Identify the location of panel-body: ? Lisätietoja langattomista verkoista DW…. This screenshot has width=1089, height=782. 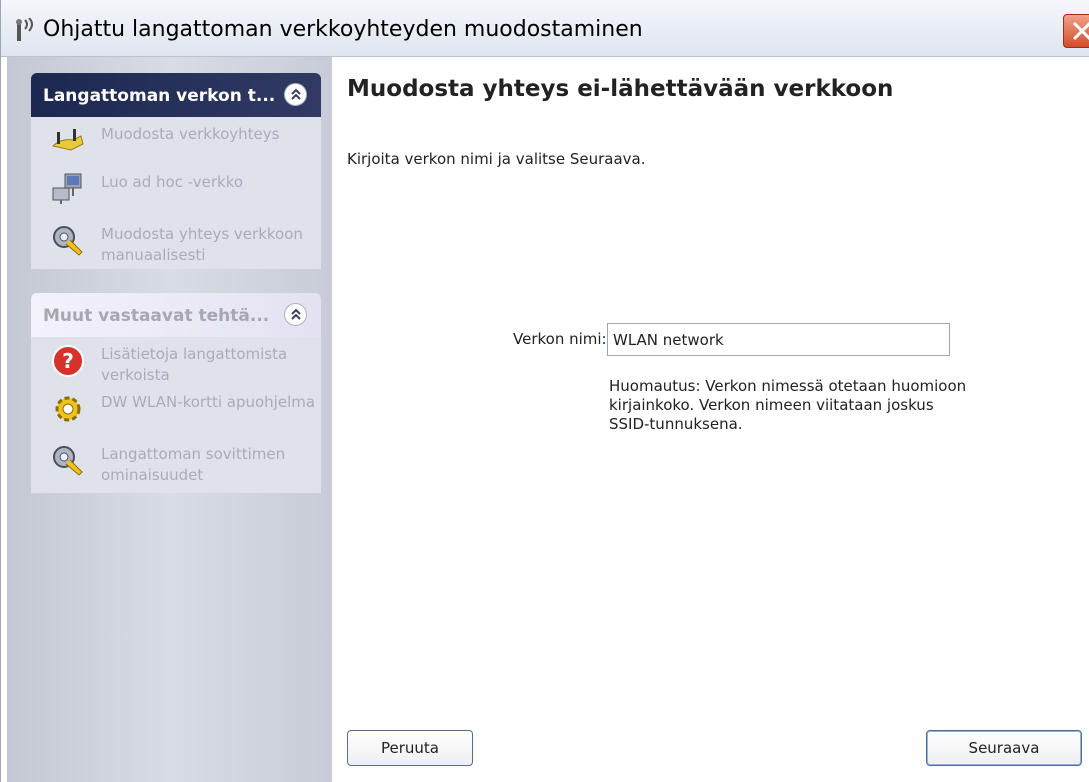
(176, 415).